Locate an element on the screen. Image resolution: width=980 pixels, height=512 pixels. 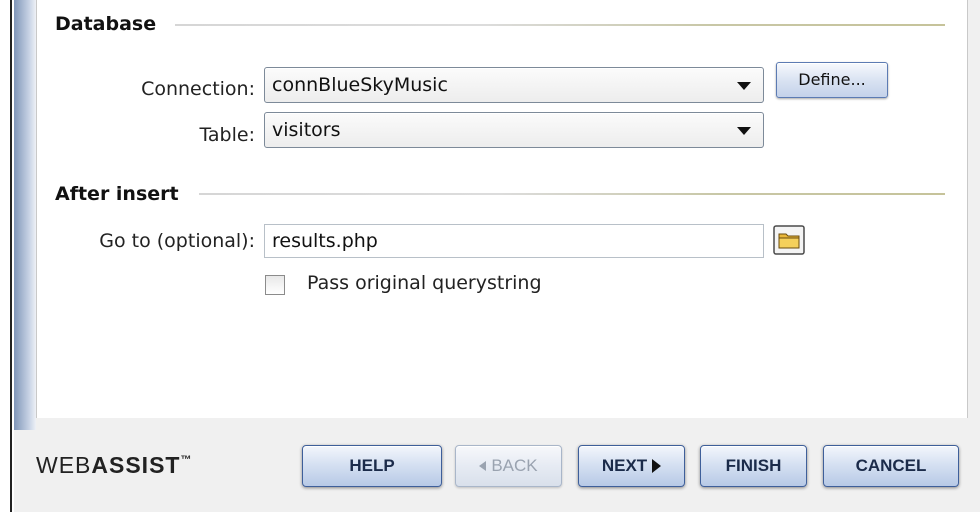
arrow-left-icon is located at coordinates (483, 466).